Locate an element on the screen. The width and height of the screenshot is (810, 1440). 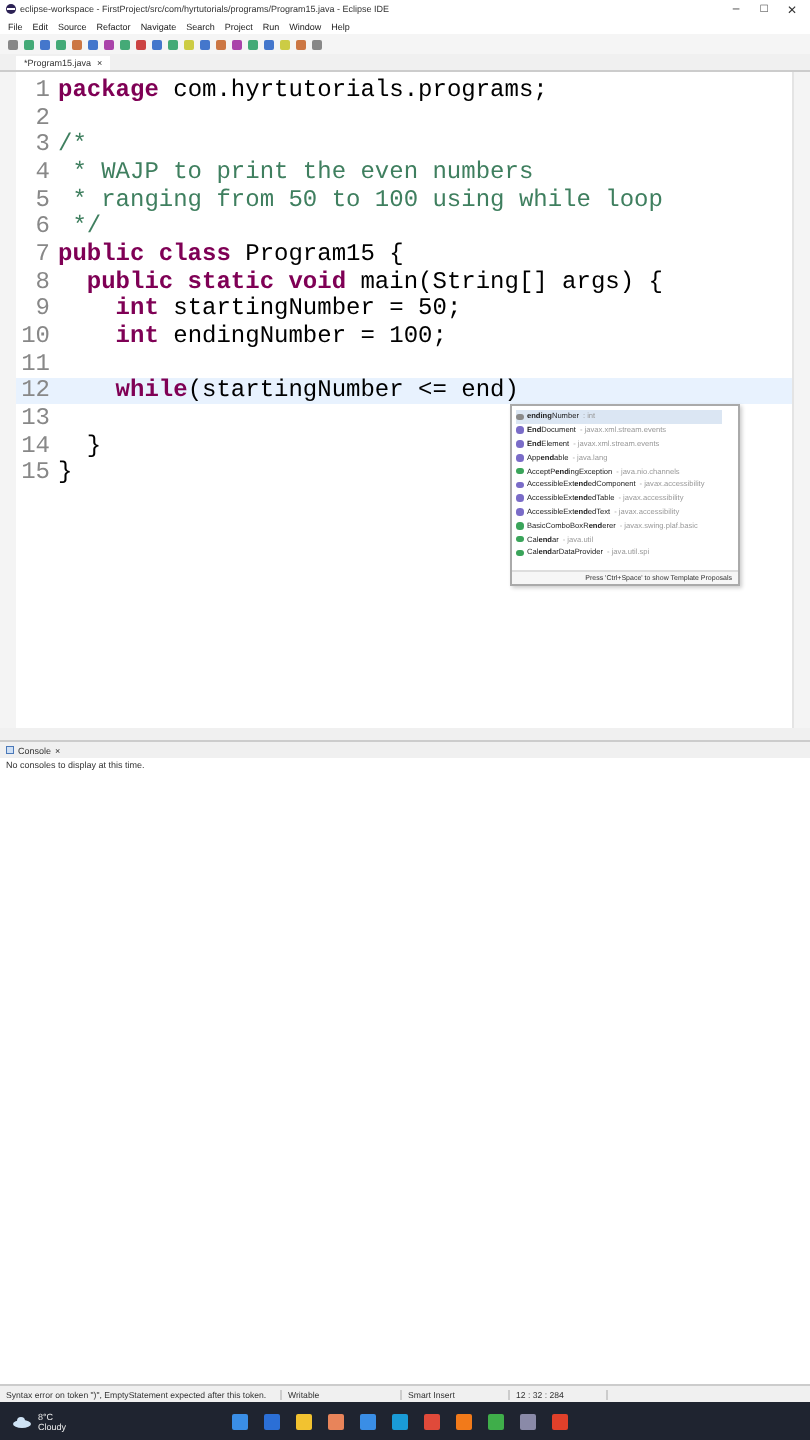
code-line: public static void main(String[] args) { is located at coordinates (373, 281).